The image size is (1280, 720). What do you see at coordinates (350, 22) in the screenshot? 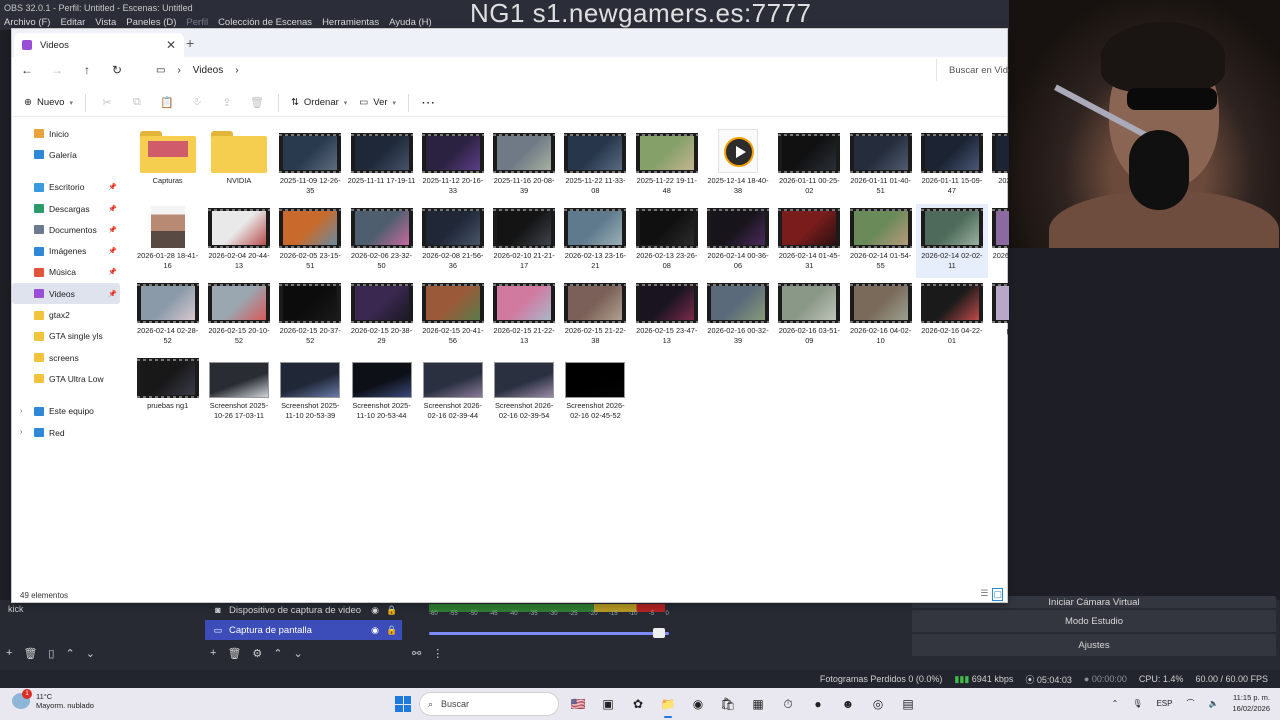
I see `menu-tools: Herramientas` at bounding box center [350, 22].